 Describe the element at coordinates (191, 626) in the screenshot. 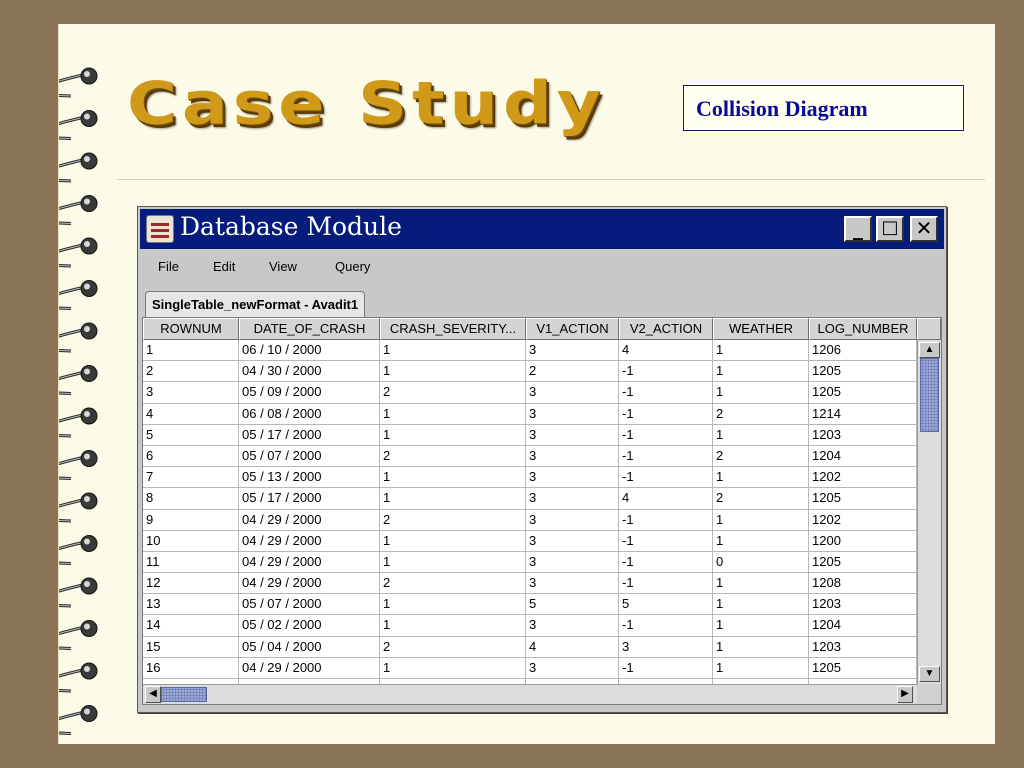

I see `table-cell: 14` at that location.